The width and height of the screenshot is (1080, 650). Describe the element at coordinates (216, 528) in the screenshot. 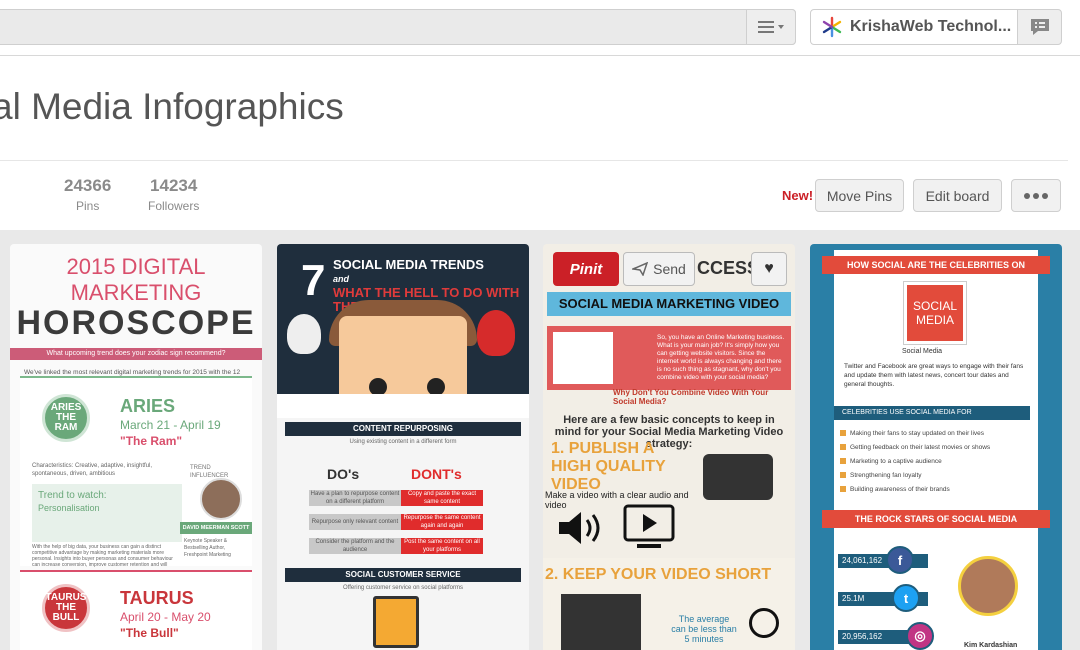

I see `influencer-name: DAVID MEERMAN SCOTT` at that location.